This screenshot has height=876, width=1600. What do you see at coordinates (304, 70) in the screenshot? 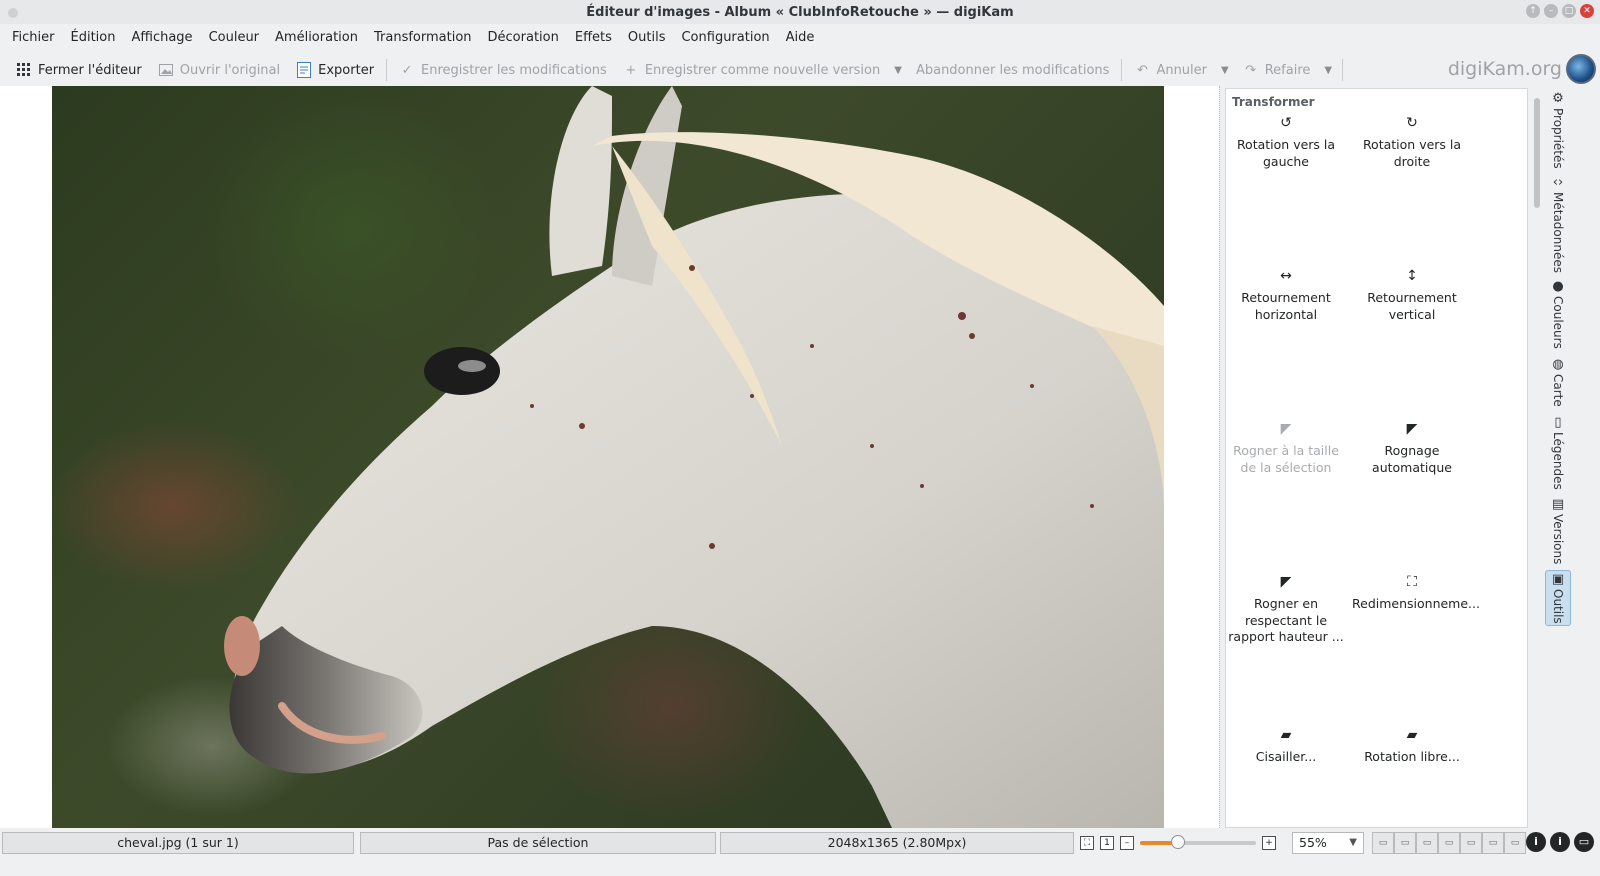
I see `export-icon` at bounding box center [304, 70].